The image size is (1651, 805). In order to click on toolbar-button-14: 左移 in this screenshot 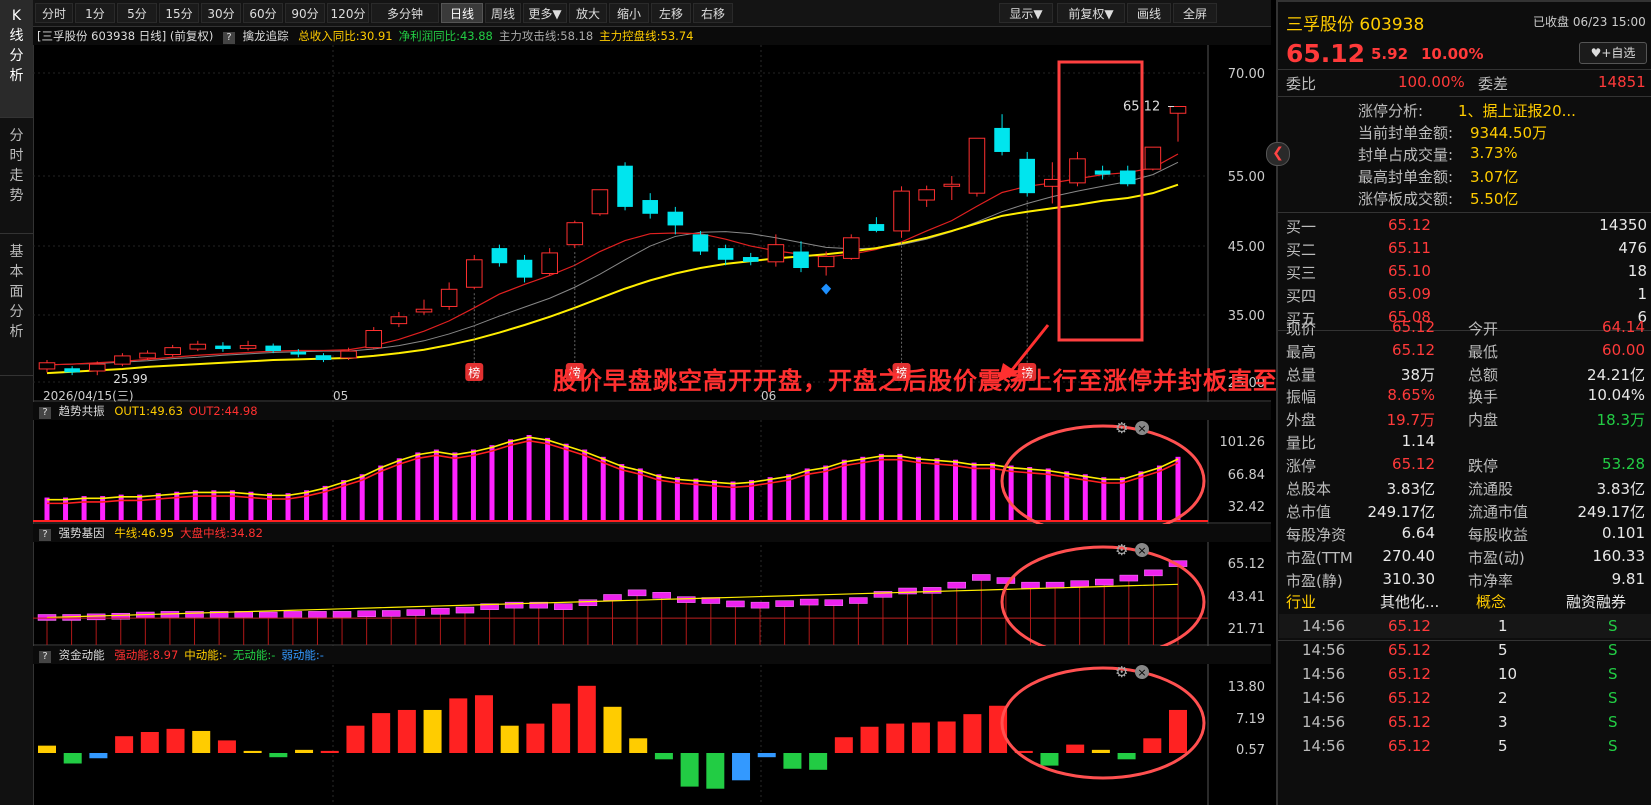, I will do `click(671, 13)`.